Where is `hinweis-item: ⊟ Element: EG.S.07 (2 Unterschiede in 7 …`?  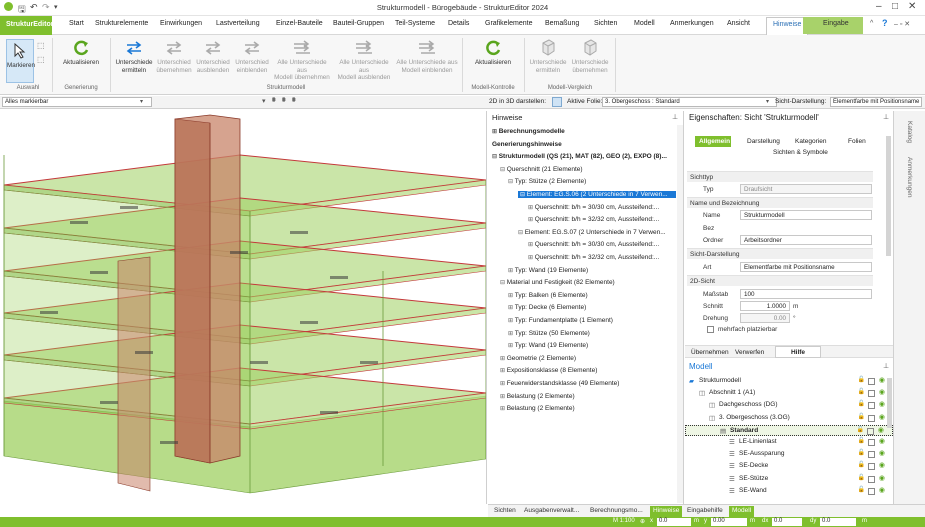 hinweis-item: ⊟ Element: EG.S.07 (2 Unterschiede in 7 … is located at coordinates (592, 232).